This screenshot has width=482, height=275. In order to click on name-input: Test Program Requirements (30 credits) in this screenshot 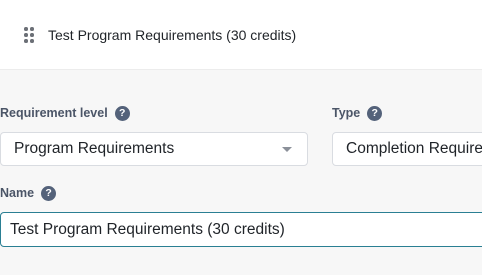, I will do `click(241, 229)`.